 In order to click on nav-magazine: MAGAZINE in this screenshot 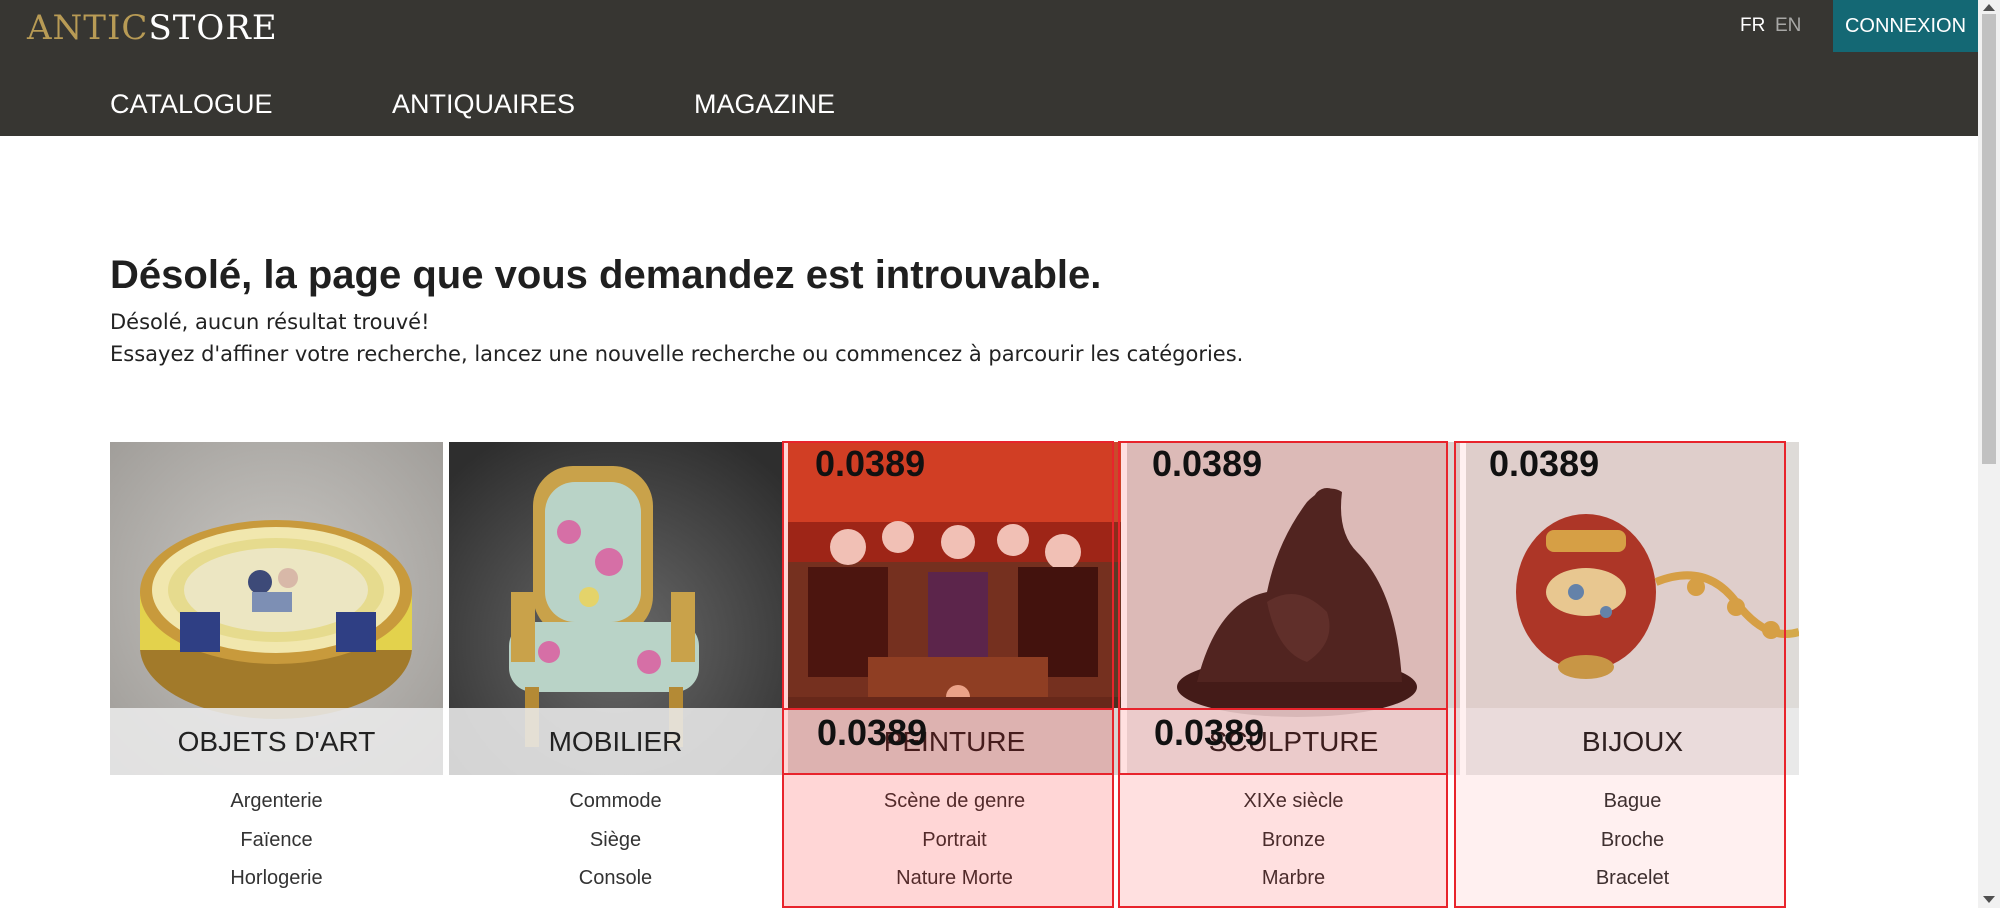, I will do `click(764, 104)`.